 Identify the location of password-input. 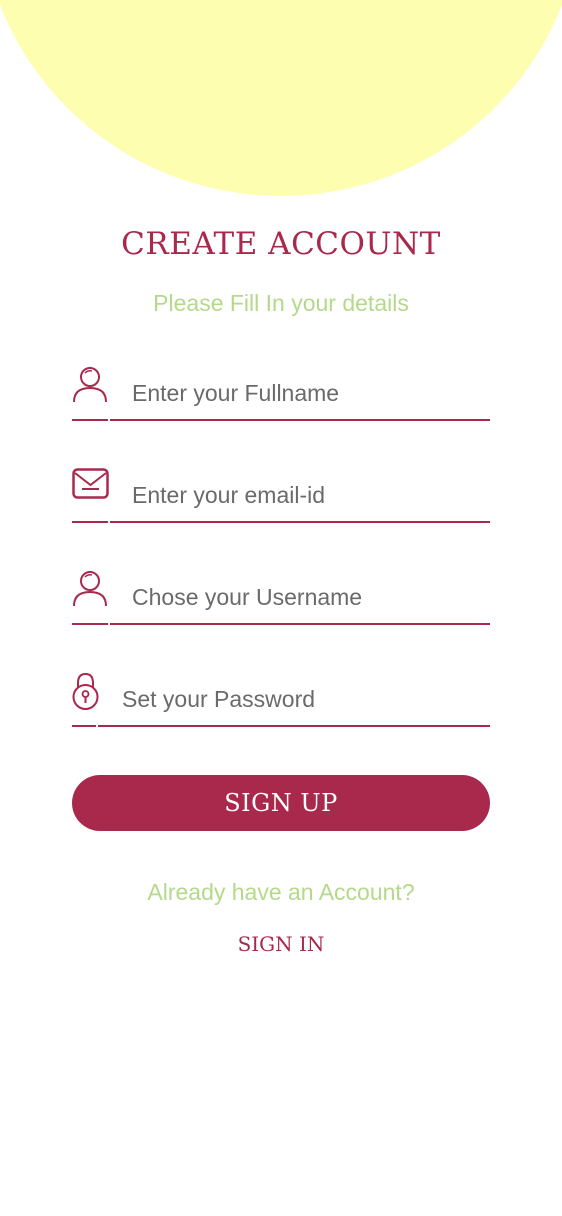
(302, 699).